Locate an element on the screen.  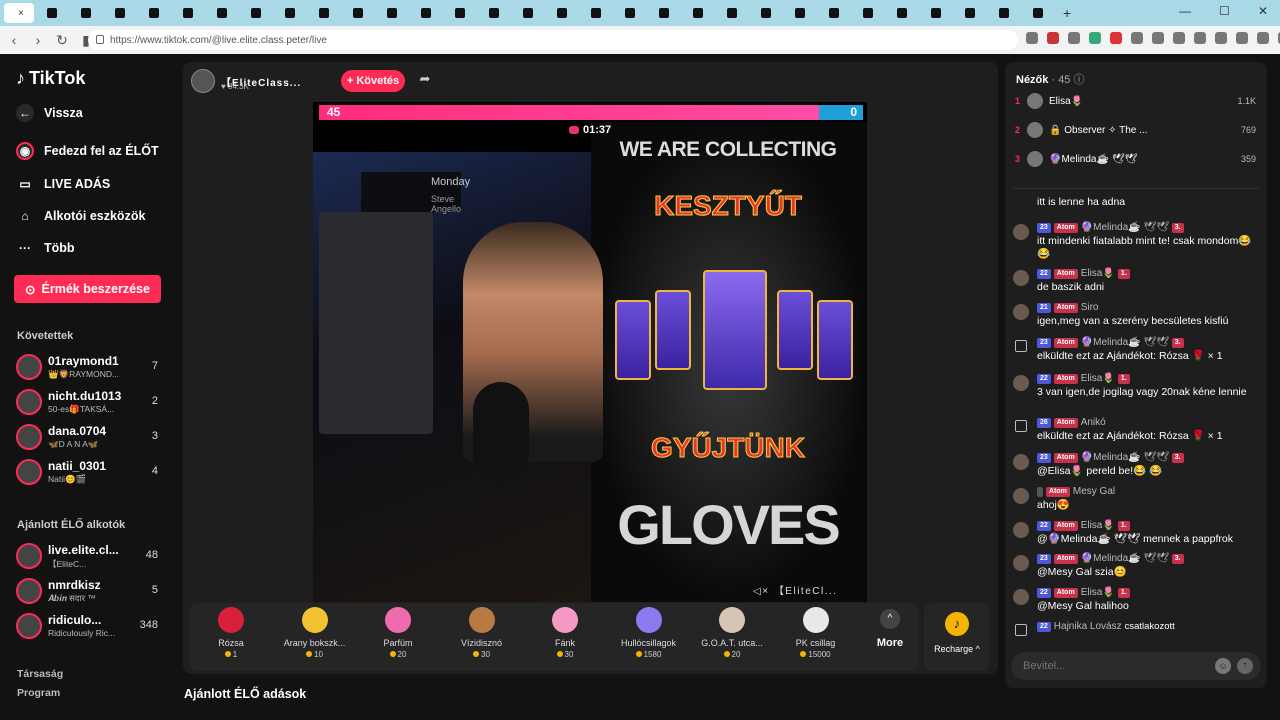
maximize-icon: ☐ is located at coordinates (1224, 11).